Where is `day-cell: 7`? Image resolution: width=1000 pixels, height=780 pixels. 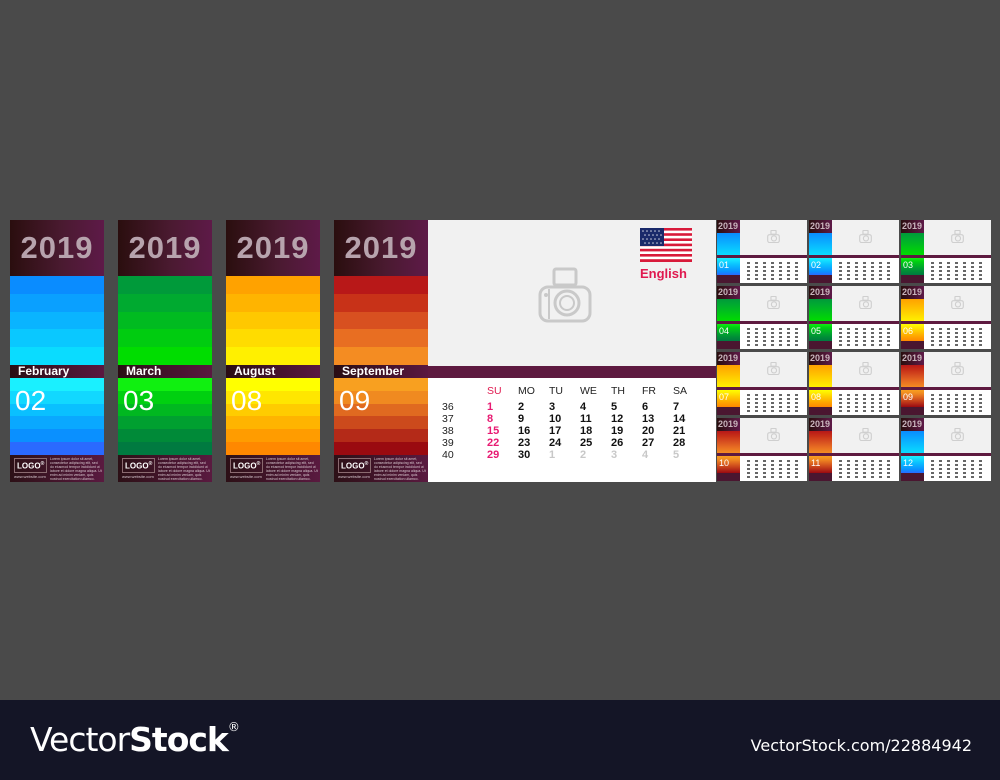 day-cell: 7 is located at coordinates (676, 407).